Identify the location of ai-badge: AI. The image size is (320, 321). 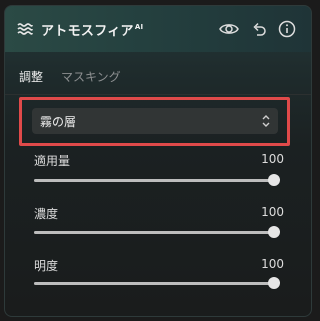
(139, 27).